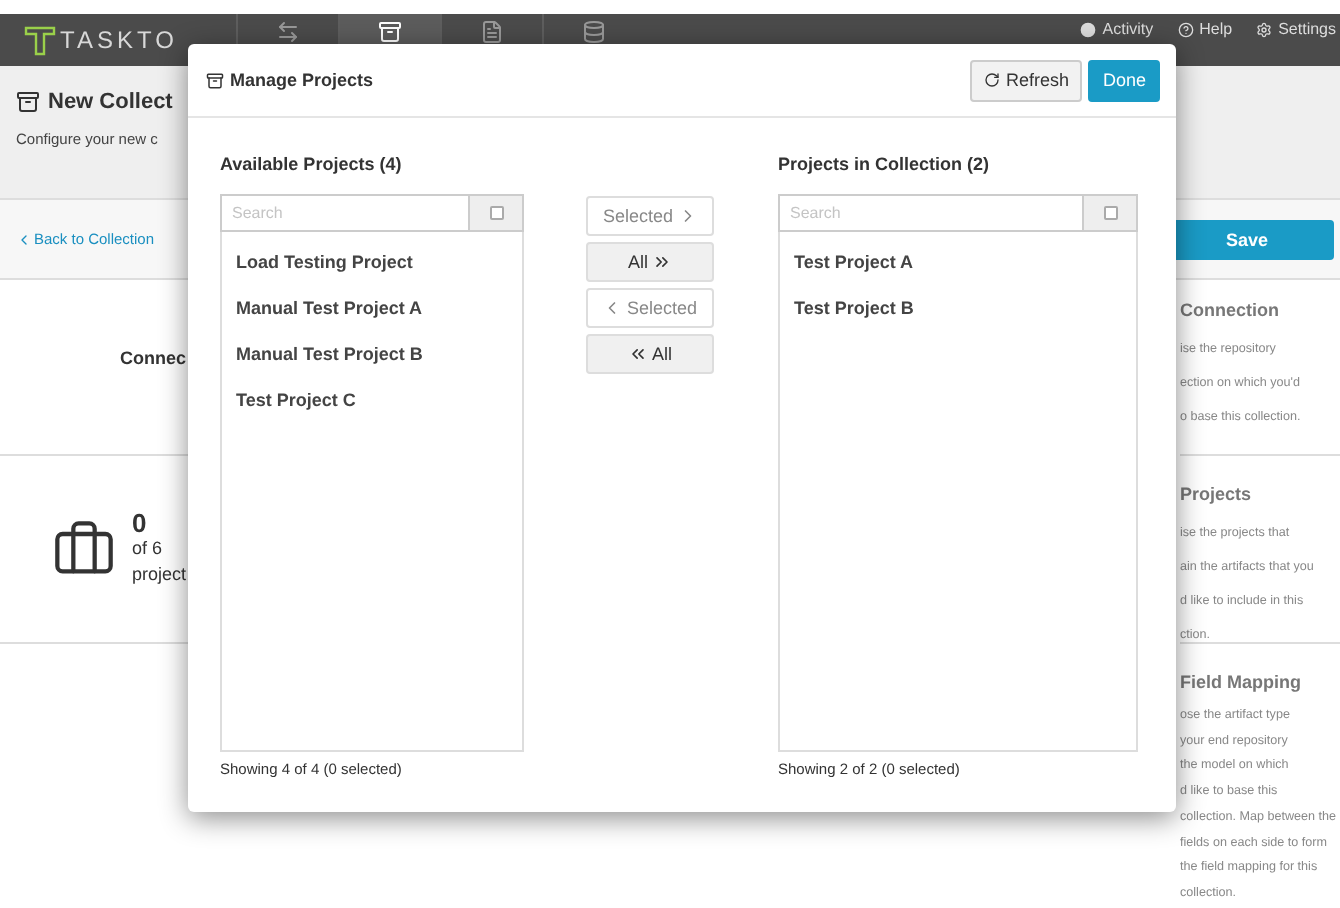 The height and width of the screenshot is (908, 1340). What do you see at coordinates (594, 32) in the screenshot?
I see `database-icon` at bounding box center [594, 32].